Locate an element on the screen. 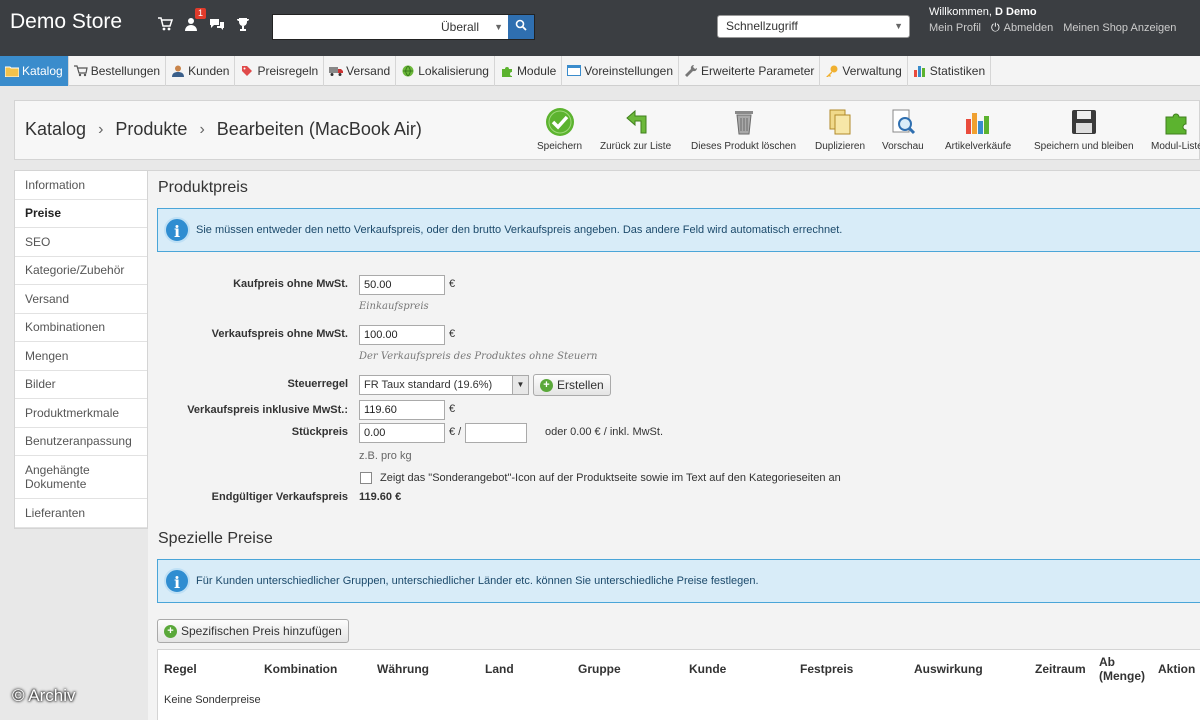 Image resolution: width=1200 pixels, height=720 pixels. nav-tab-katalog: Katalog is located at coordinates (34, 71).